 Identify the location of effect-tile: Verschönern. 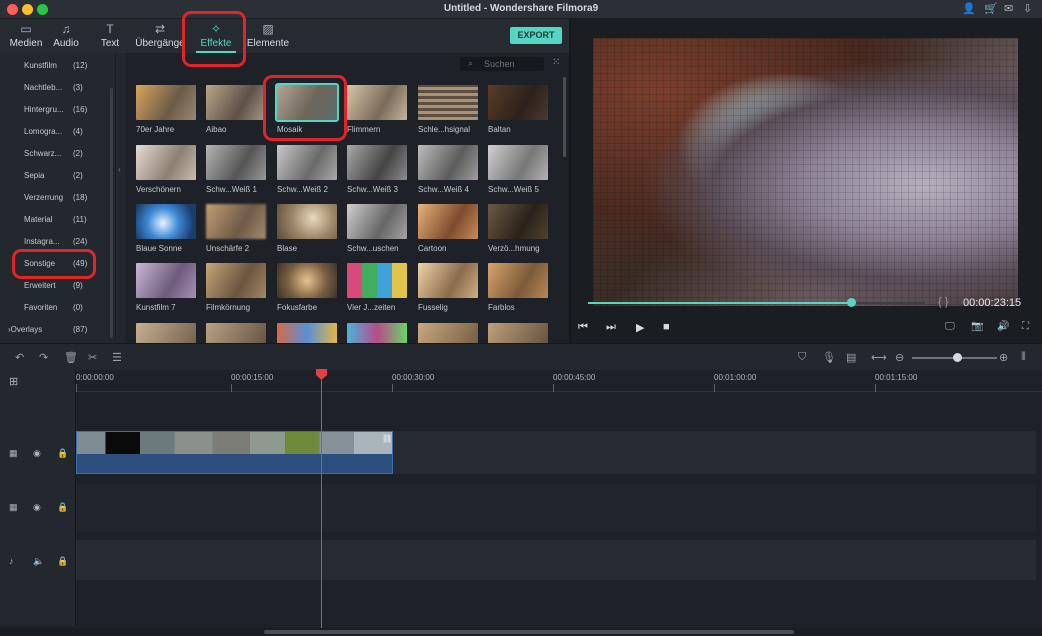
(166, 171).